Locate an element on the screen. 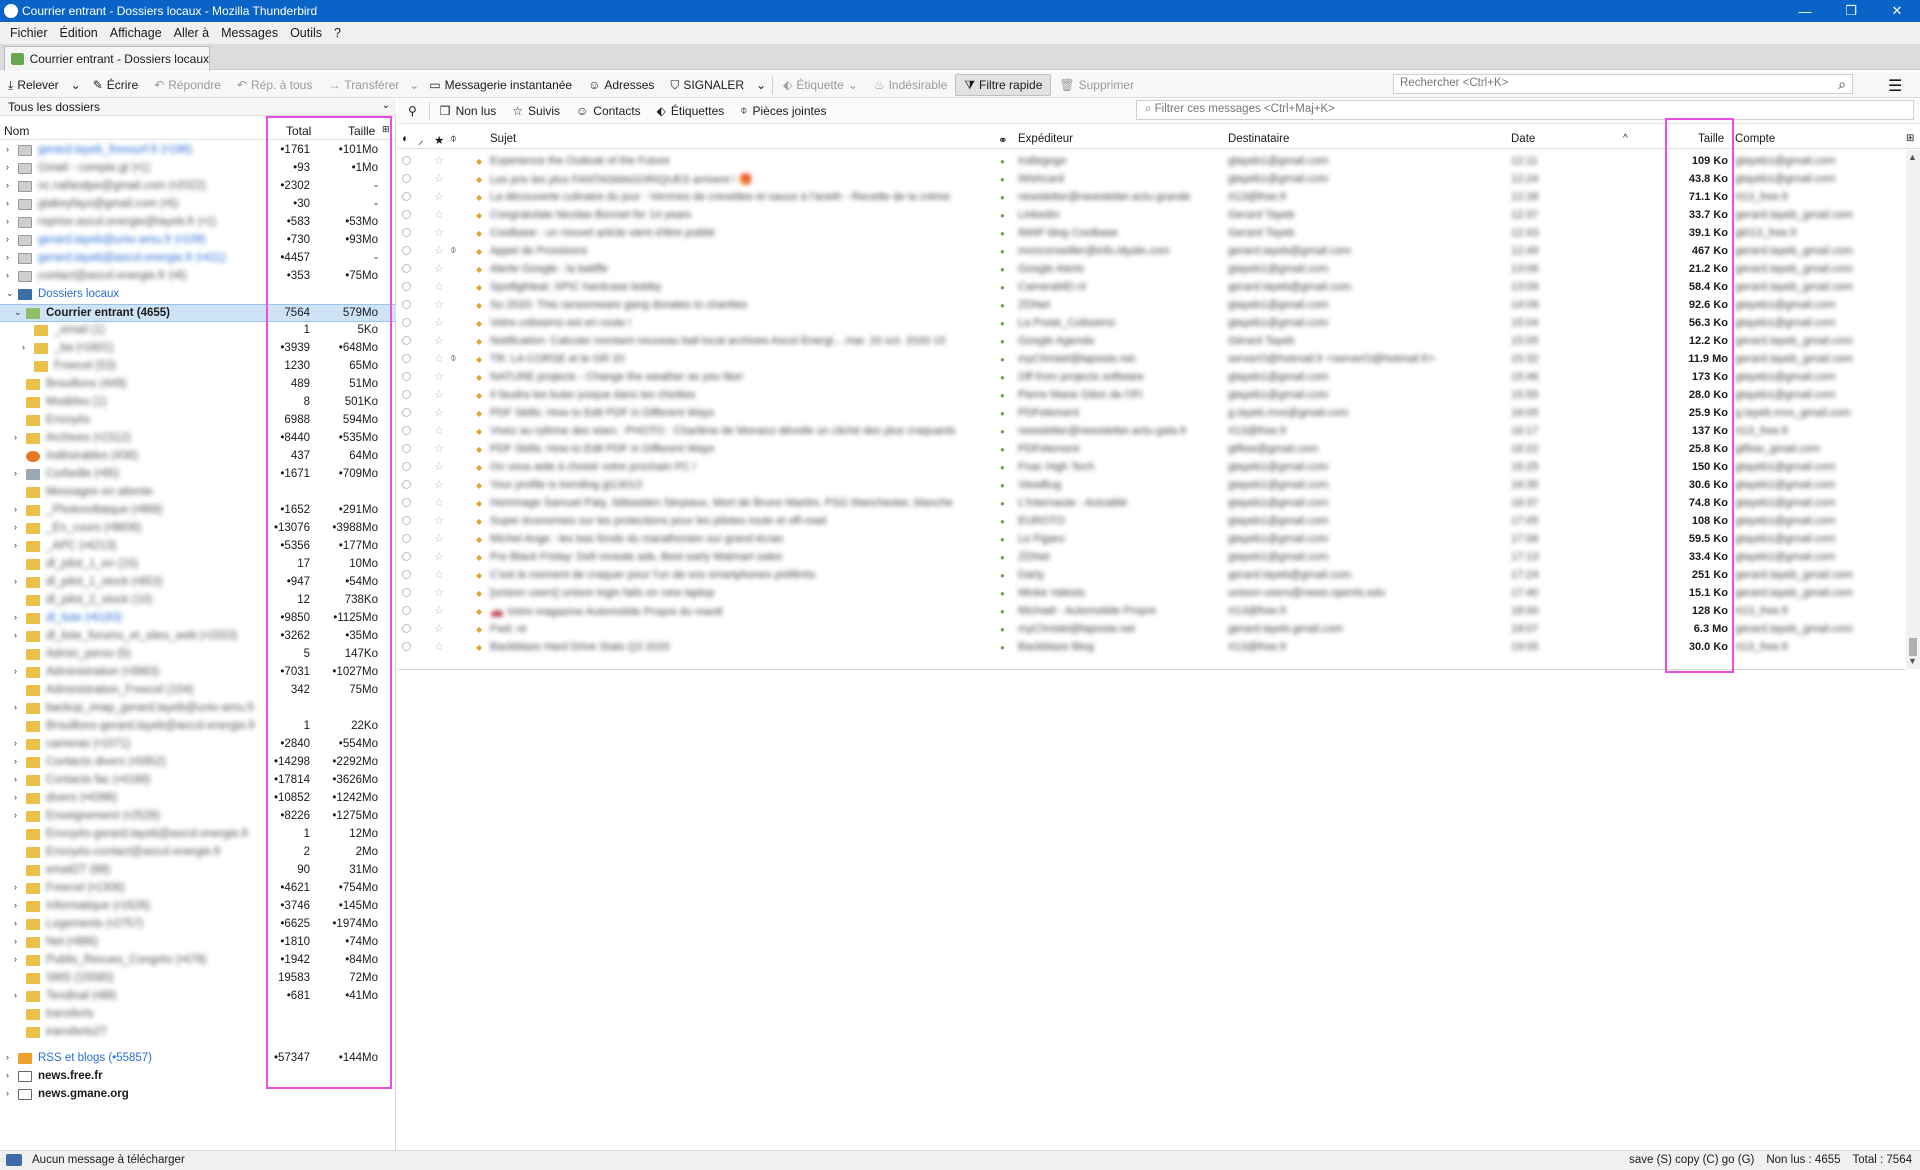 The height and width of the screenshot is (1170, 1920). reply-button: ↶ Répondre is located at coordinates (187, 85).